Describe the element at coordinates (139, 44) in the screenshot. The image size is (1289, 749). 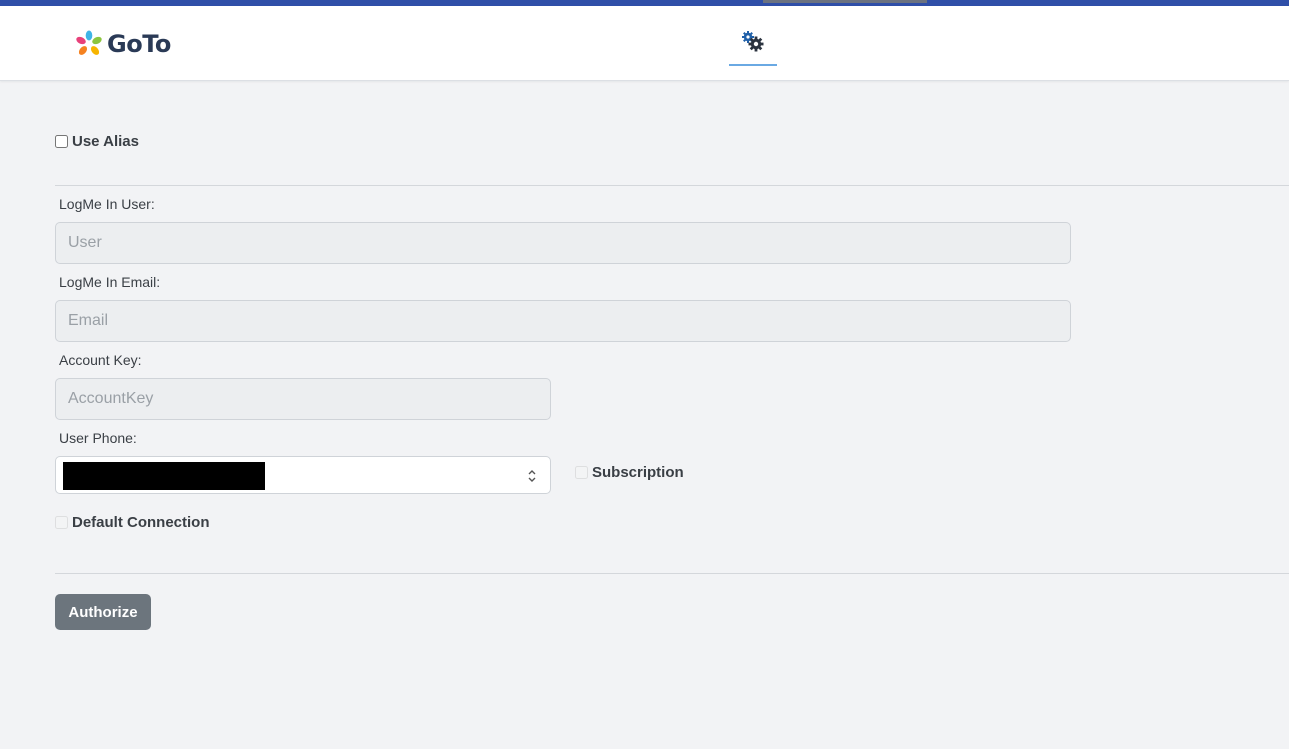
I see `logo-text: GoTo` at that location.